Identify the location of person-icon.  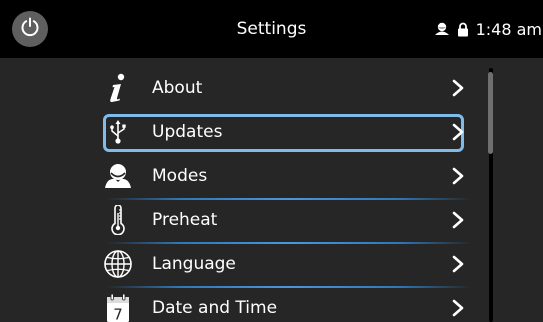
(118, 176).